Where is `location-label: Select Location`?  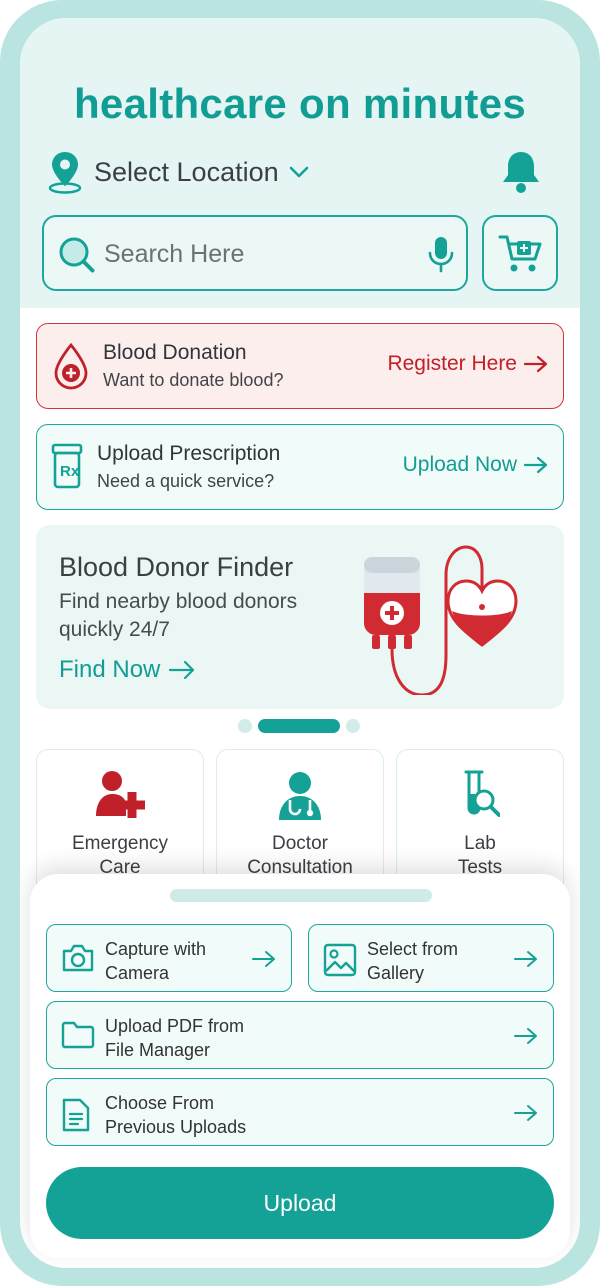 location-label: Select Location is located at coordinates (186, 171).